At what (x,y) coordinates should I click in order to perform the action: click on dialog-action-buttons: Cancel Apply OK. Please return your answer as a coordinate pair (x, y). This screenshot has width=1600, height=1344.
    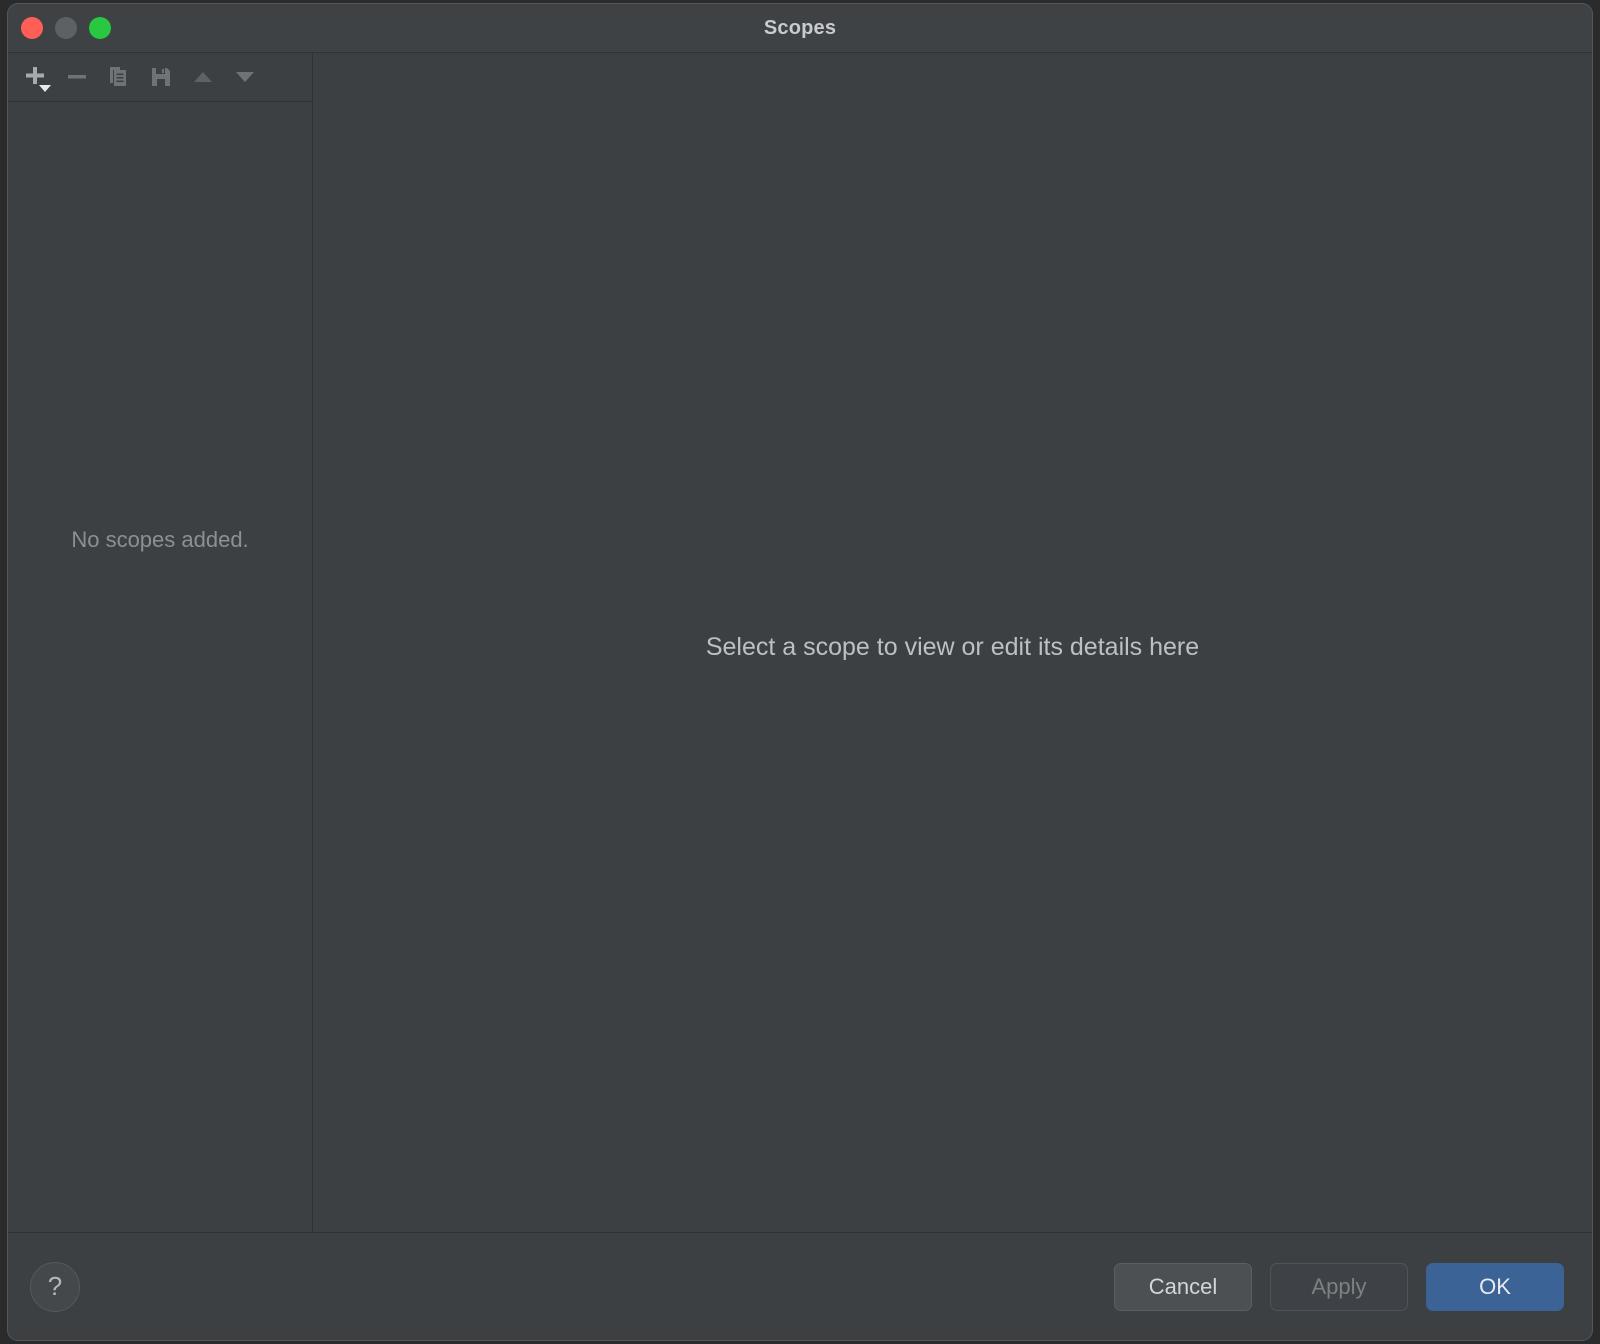
    Looking at the image, I should click on (1339, 1286).